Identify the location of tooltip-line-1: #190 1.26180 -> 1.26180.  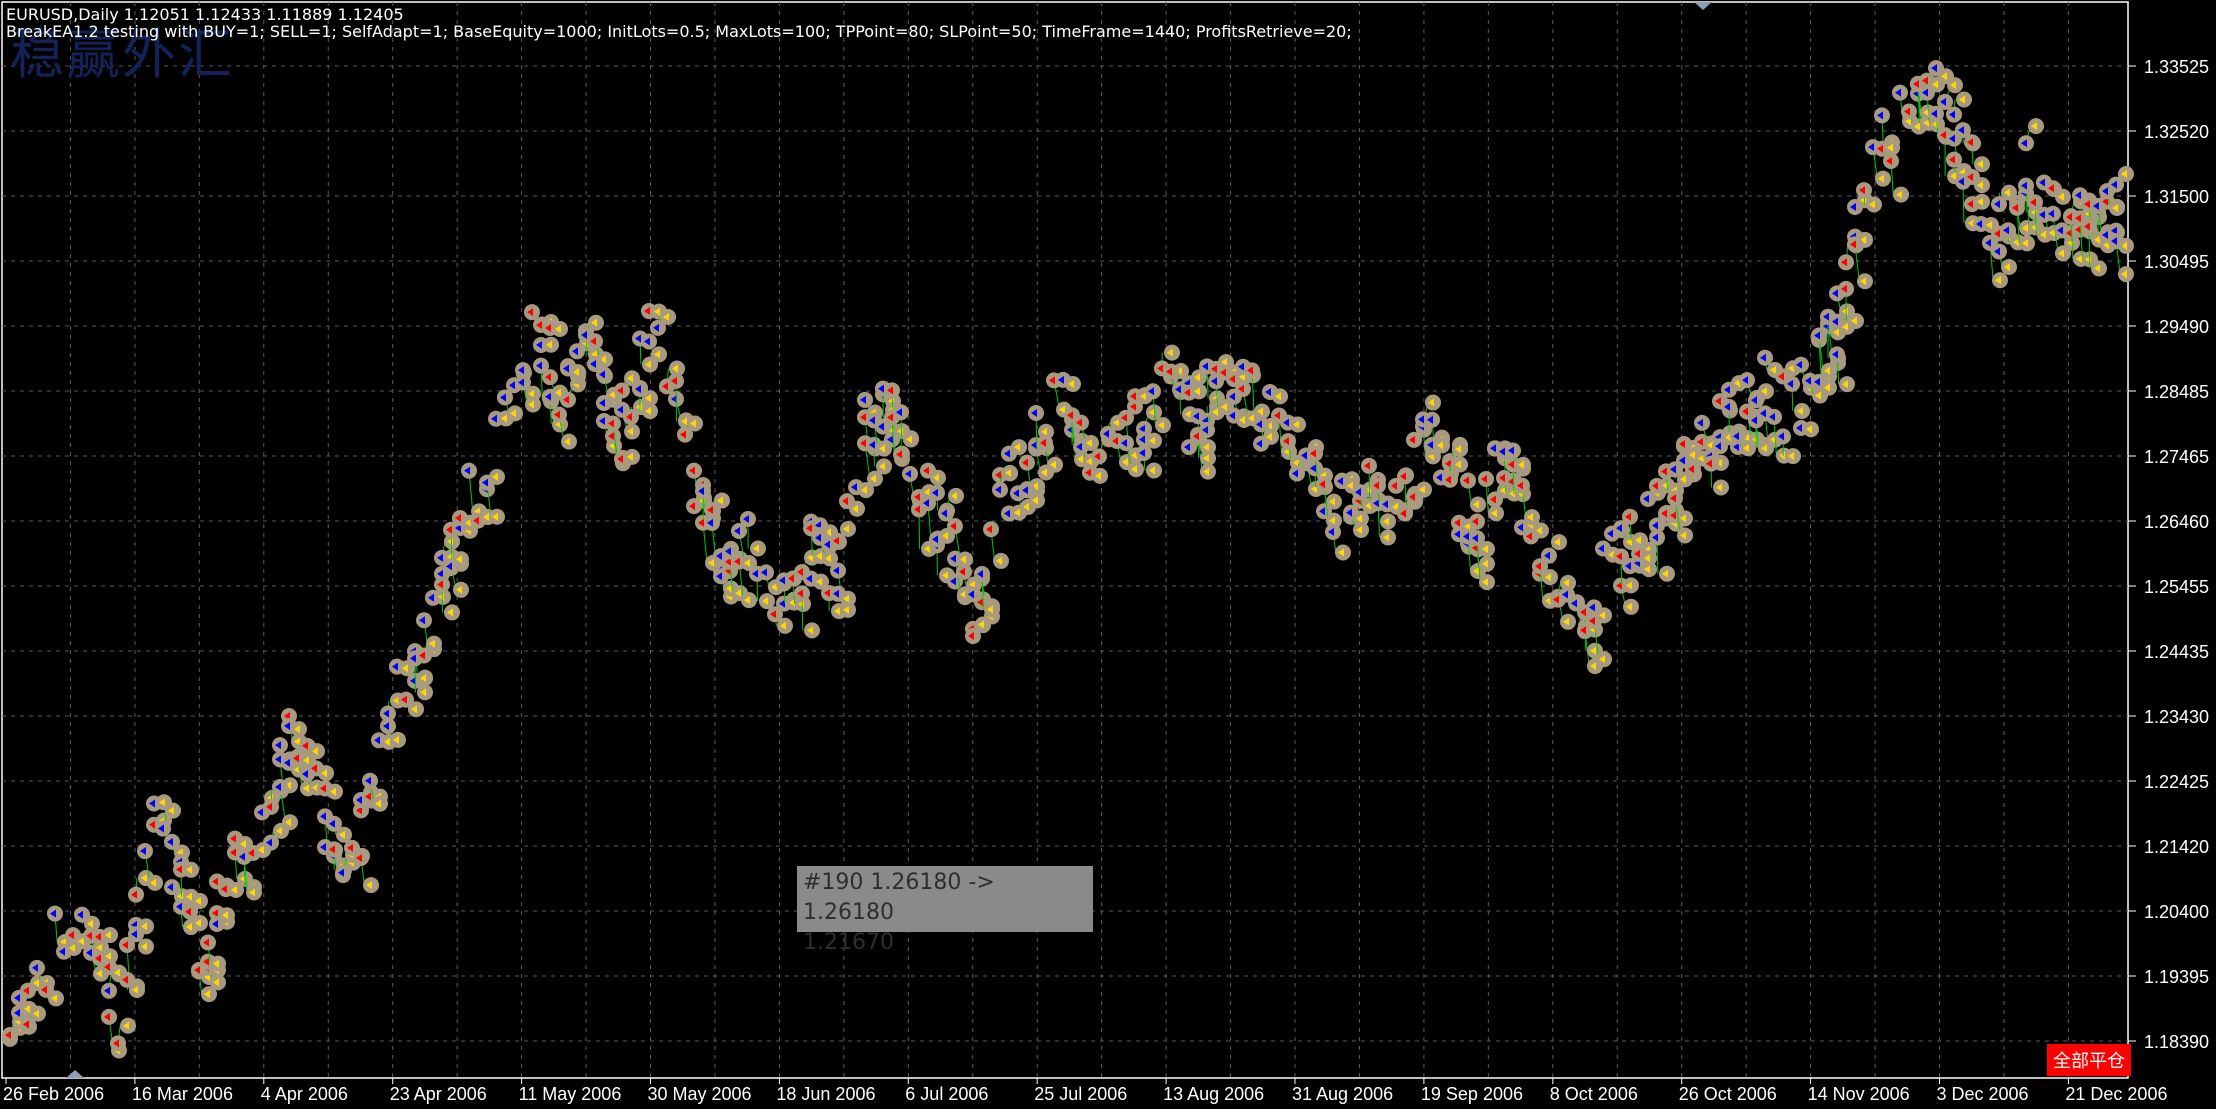
(899, 897).